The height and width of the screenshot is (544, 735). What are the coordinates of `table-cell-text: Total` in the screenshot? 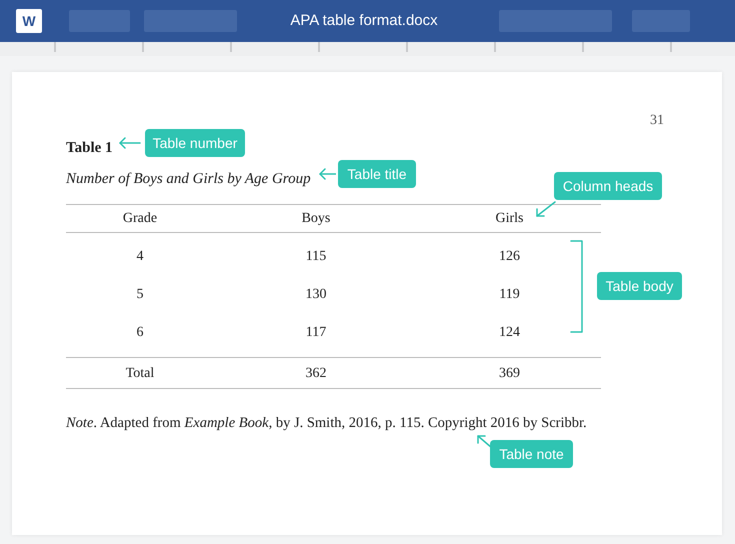 It's located at (140, 373).